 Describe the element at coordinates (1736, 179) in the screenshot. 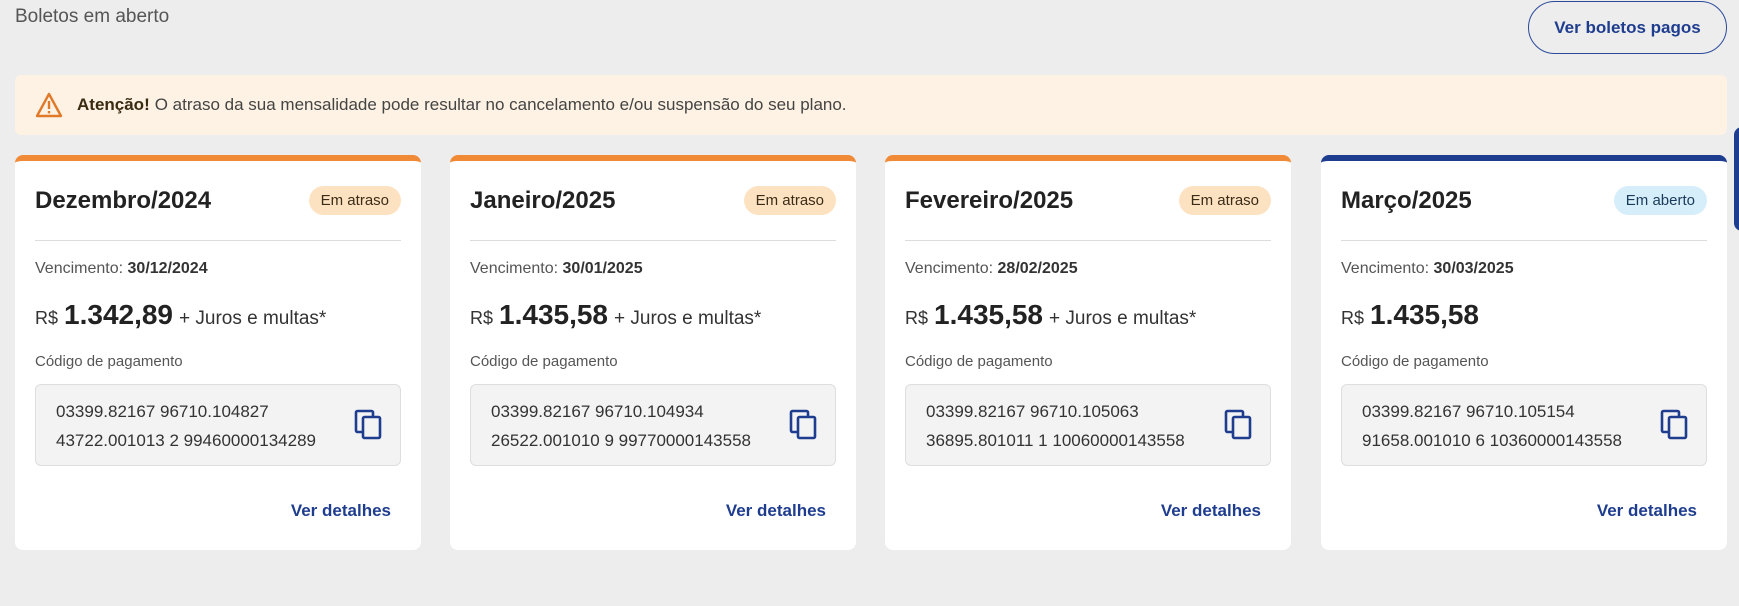

I see `side-edge-tab` at that location.